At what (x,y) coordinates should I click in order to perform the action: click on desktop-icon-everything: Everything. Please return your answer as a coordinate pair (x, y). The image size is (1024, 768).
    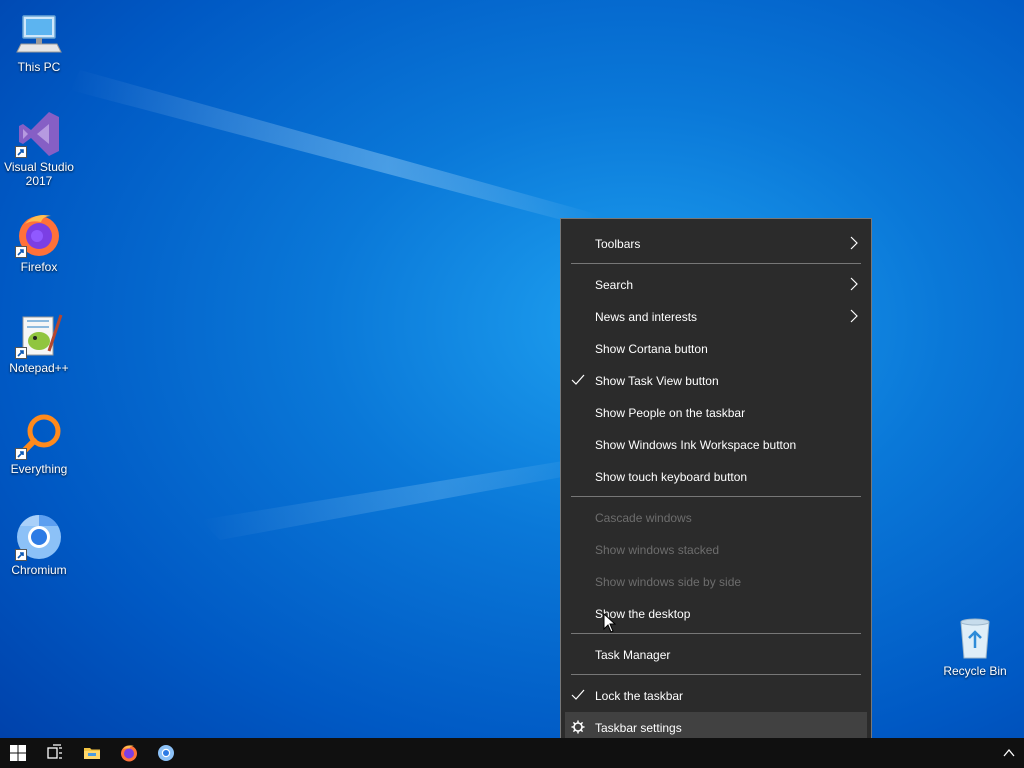
    Looking at the image, I should click on (39, 444).